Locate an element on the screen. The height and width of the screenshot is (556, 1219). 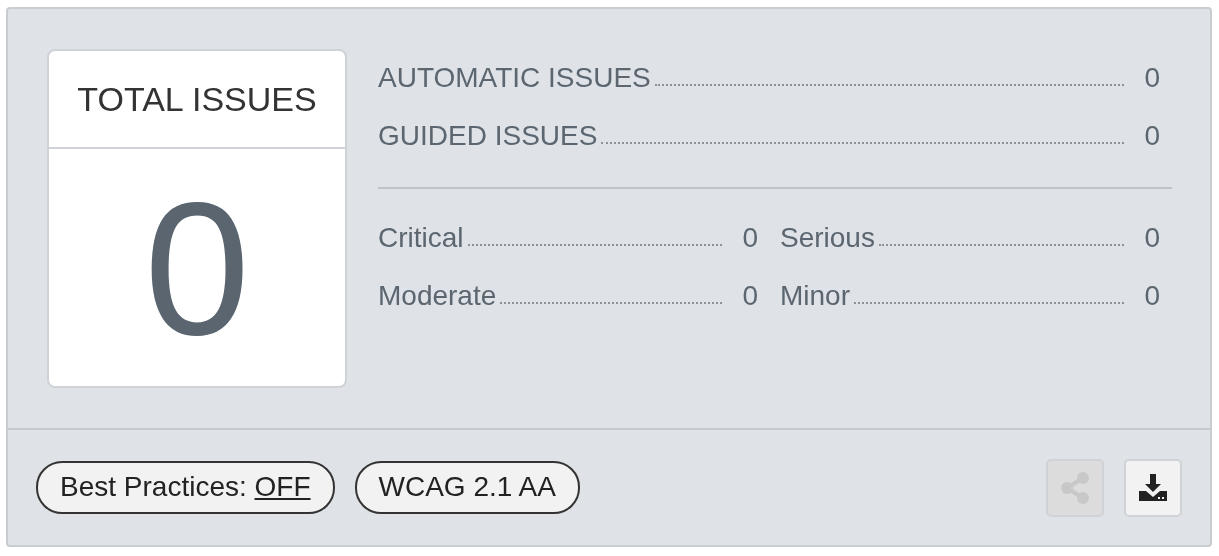
standard-tag: WCAG 2.1 AA is located at coordinates (467, 487).